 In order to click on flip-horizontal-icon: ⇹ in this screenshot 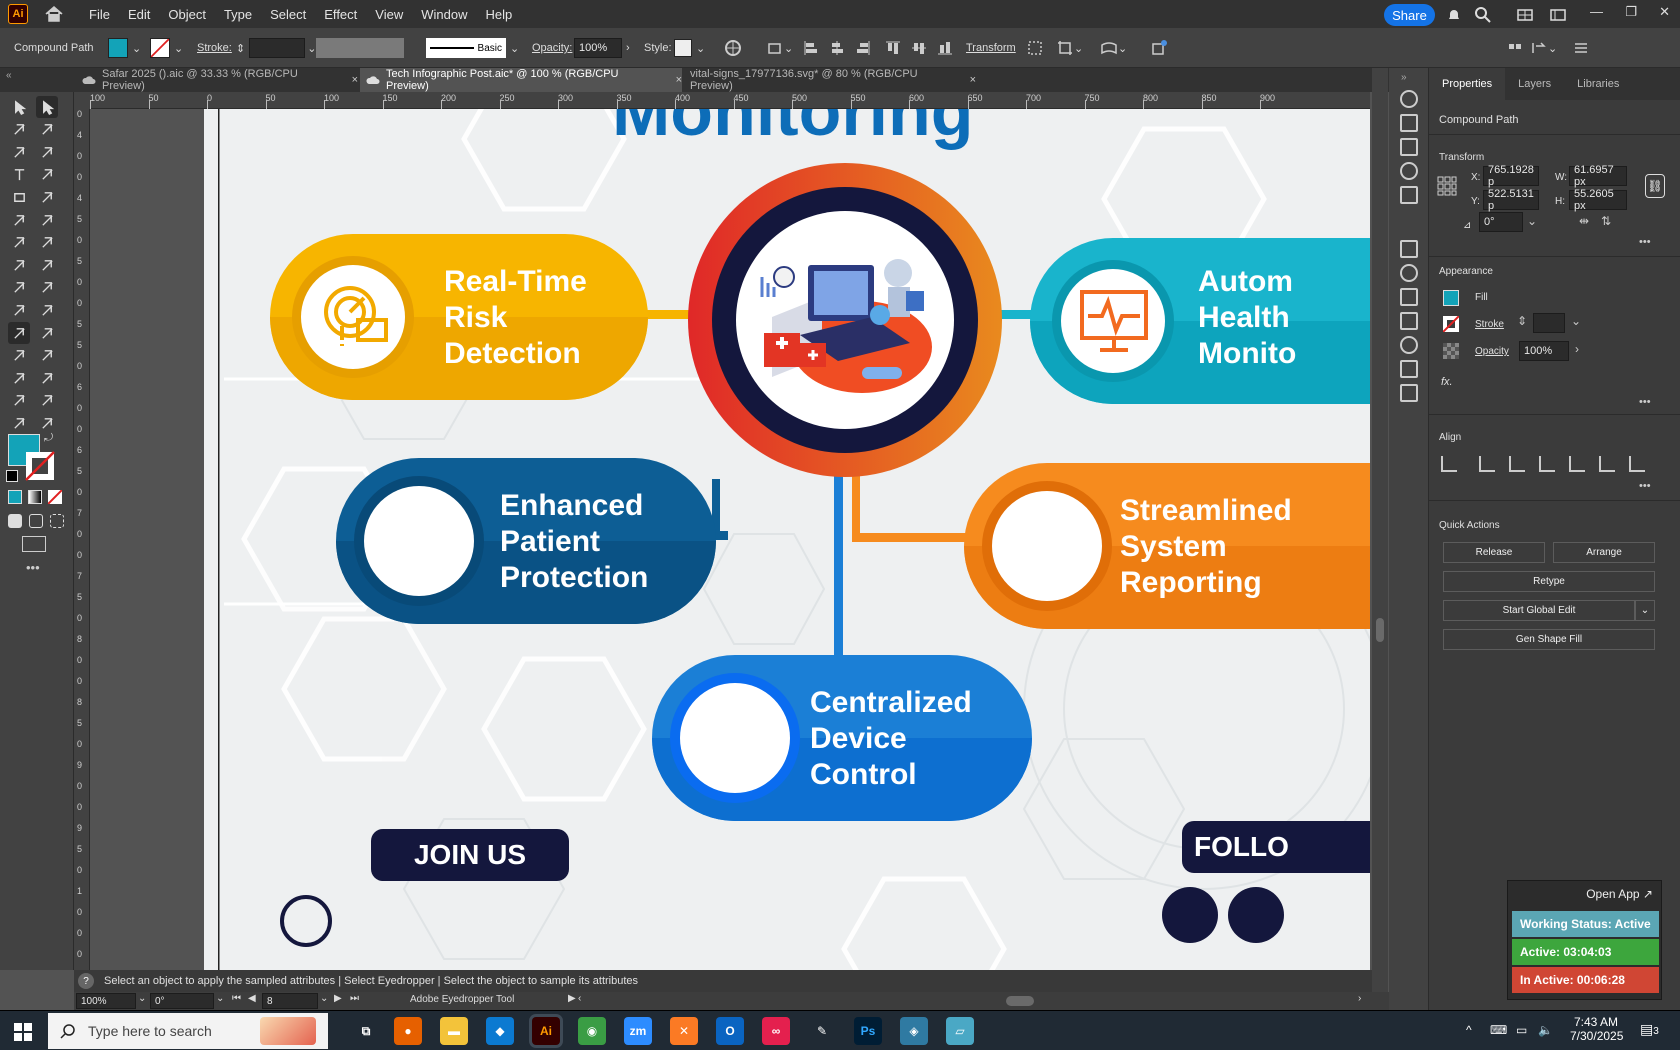, I will do `click(1584, 221)`.